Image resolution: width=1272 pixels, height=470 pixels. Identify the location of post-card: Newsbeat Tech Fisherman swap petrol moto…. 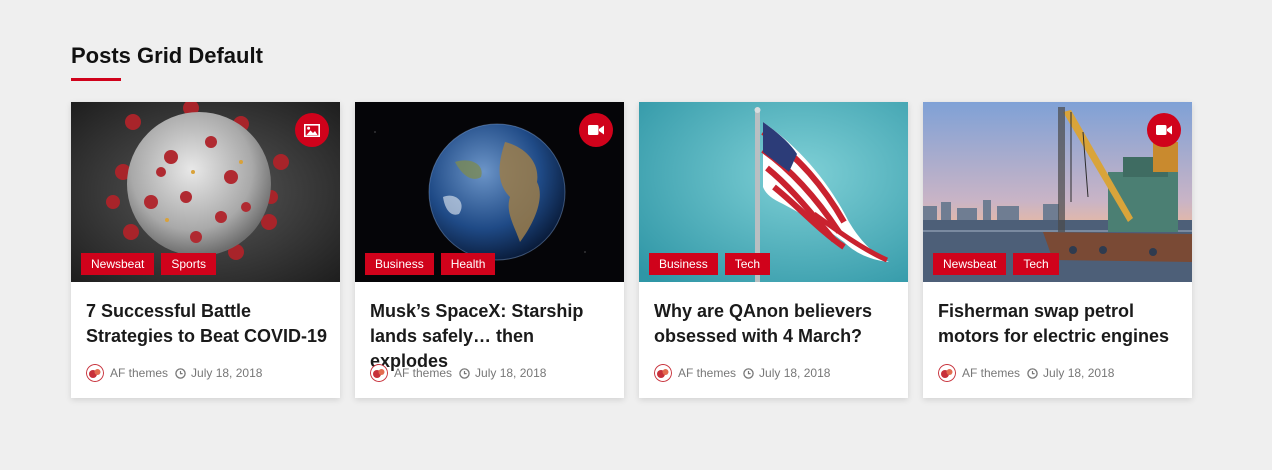
(1057, 250).